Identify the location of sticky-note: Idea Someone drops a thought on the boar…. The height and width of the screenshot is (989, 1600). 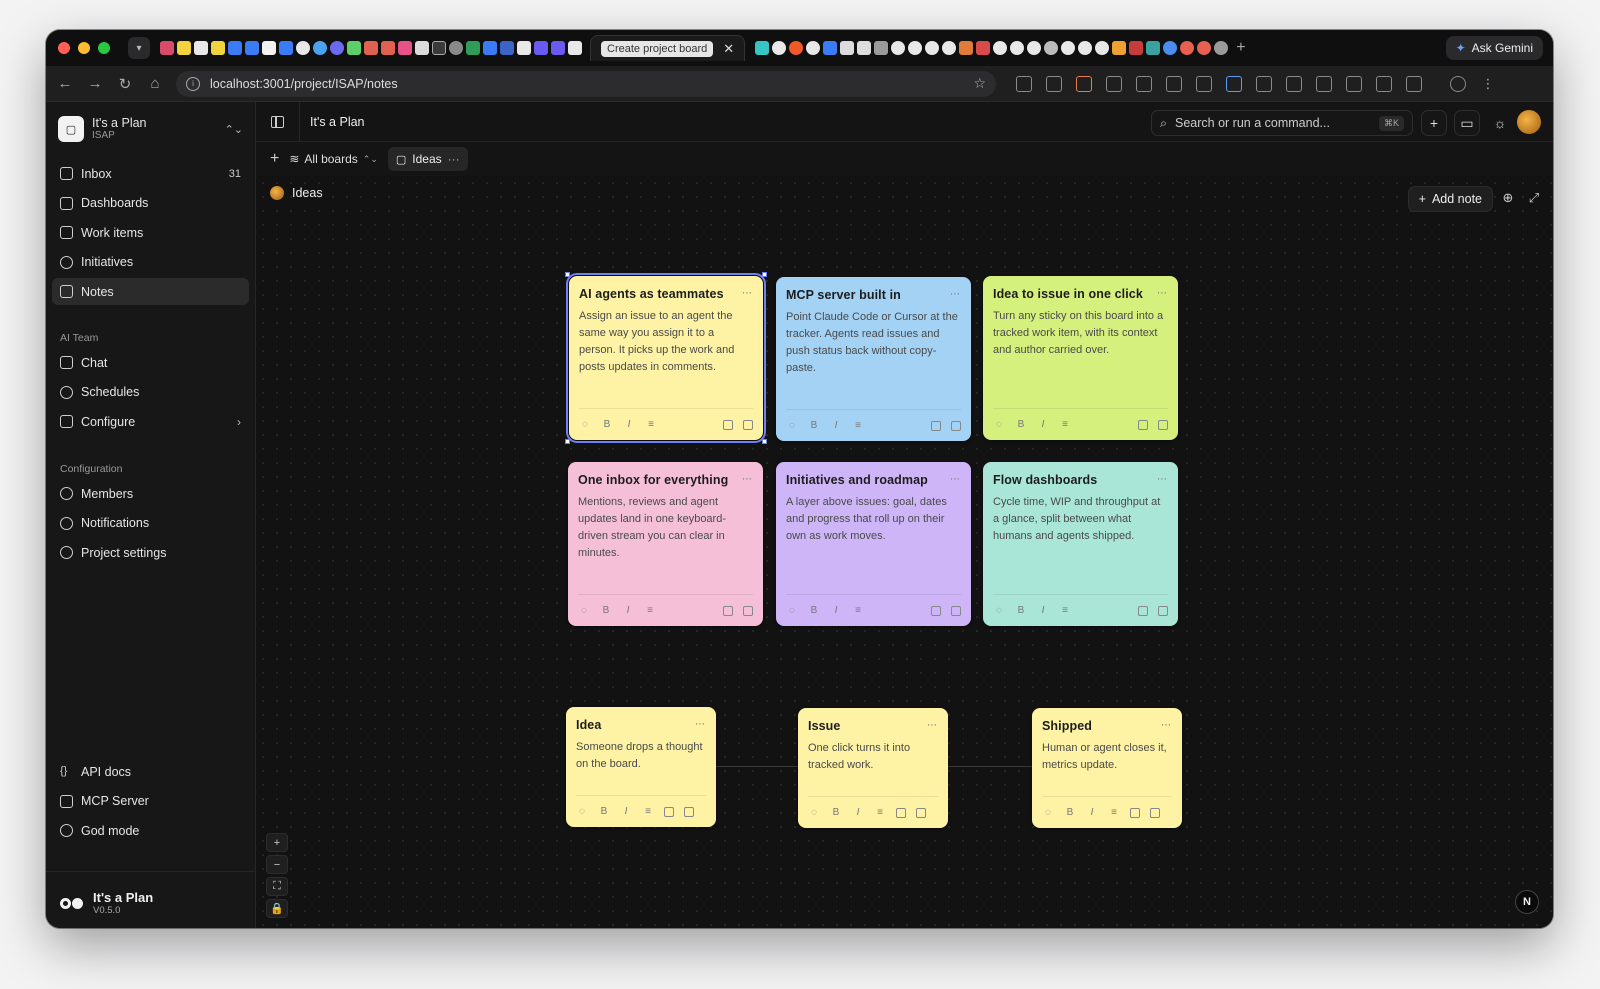
(641, 767).